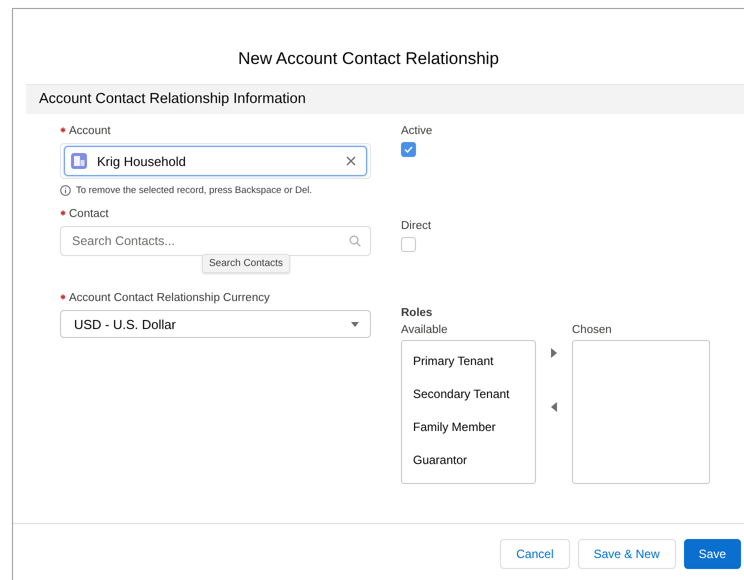 Image resolution: width=744 pixels, height=580 pixels. Describe the element at coordinates (468, 398) in the screenshot. I see `list-option: Secondary Tenant` at that location.